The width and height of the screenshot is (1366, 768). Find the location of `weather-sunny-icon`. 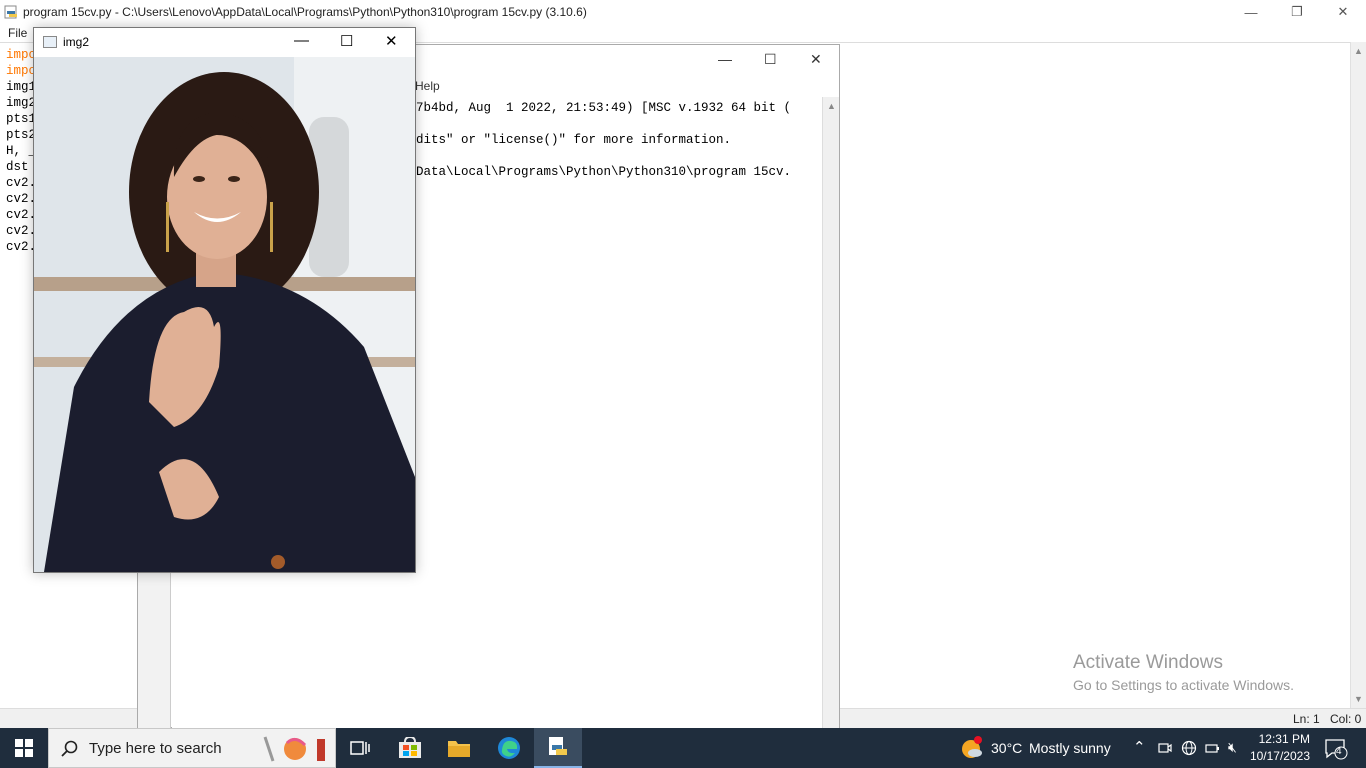

weather-sunny-icon is located at coordinates (972, 748).